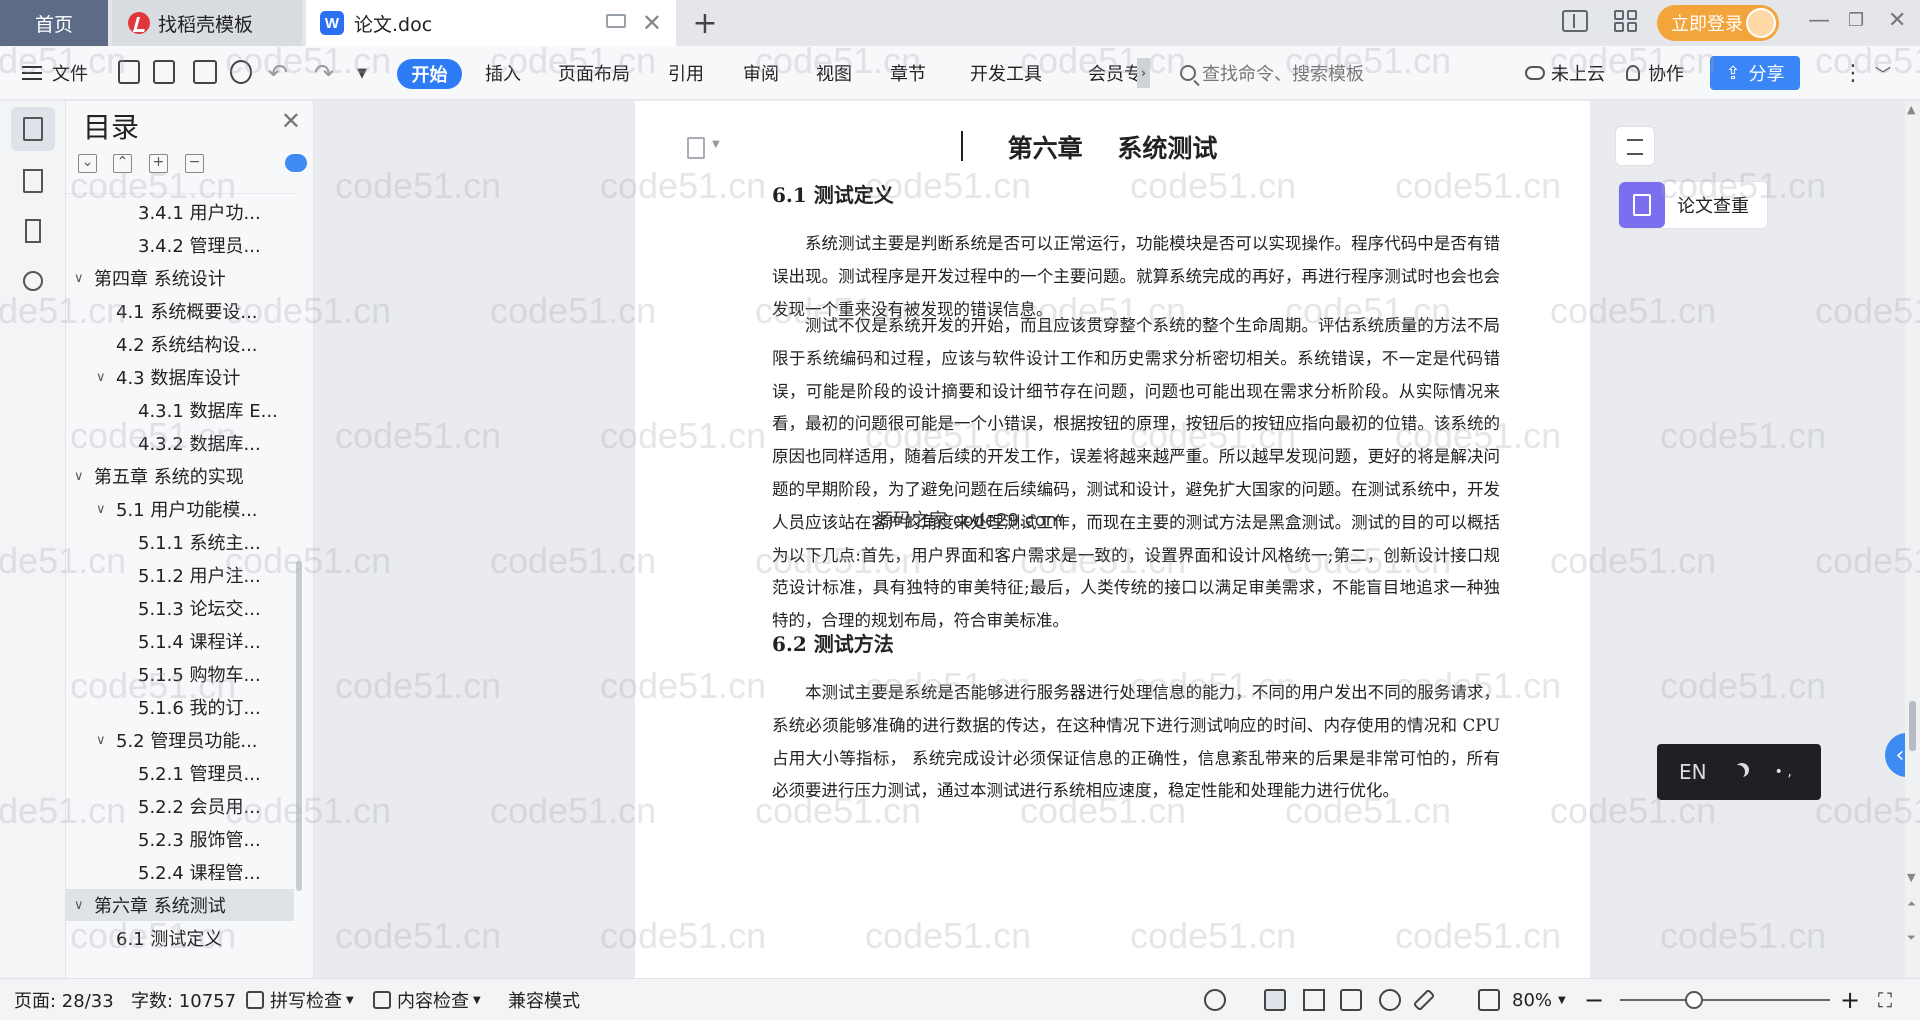 The width and height of the screenshot is (1920, 1020). I want to click on ribbon-tab-view: 视图, so click(834, 73).